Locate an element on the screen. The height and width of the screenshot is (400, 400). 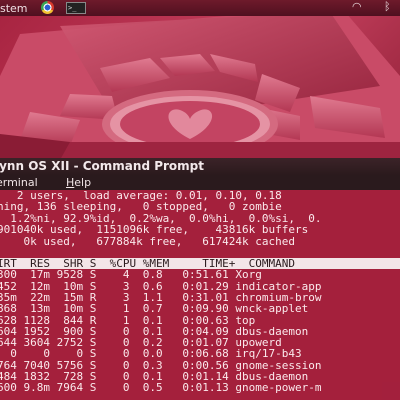
window-title: lynn OS XII - Command Prompt is located at coordinates (102, 166).